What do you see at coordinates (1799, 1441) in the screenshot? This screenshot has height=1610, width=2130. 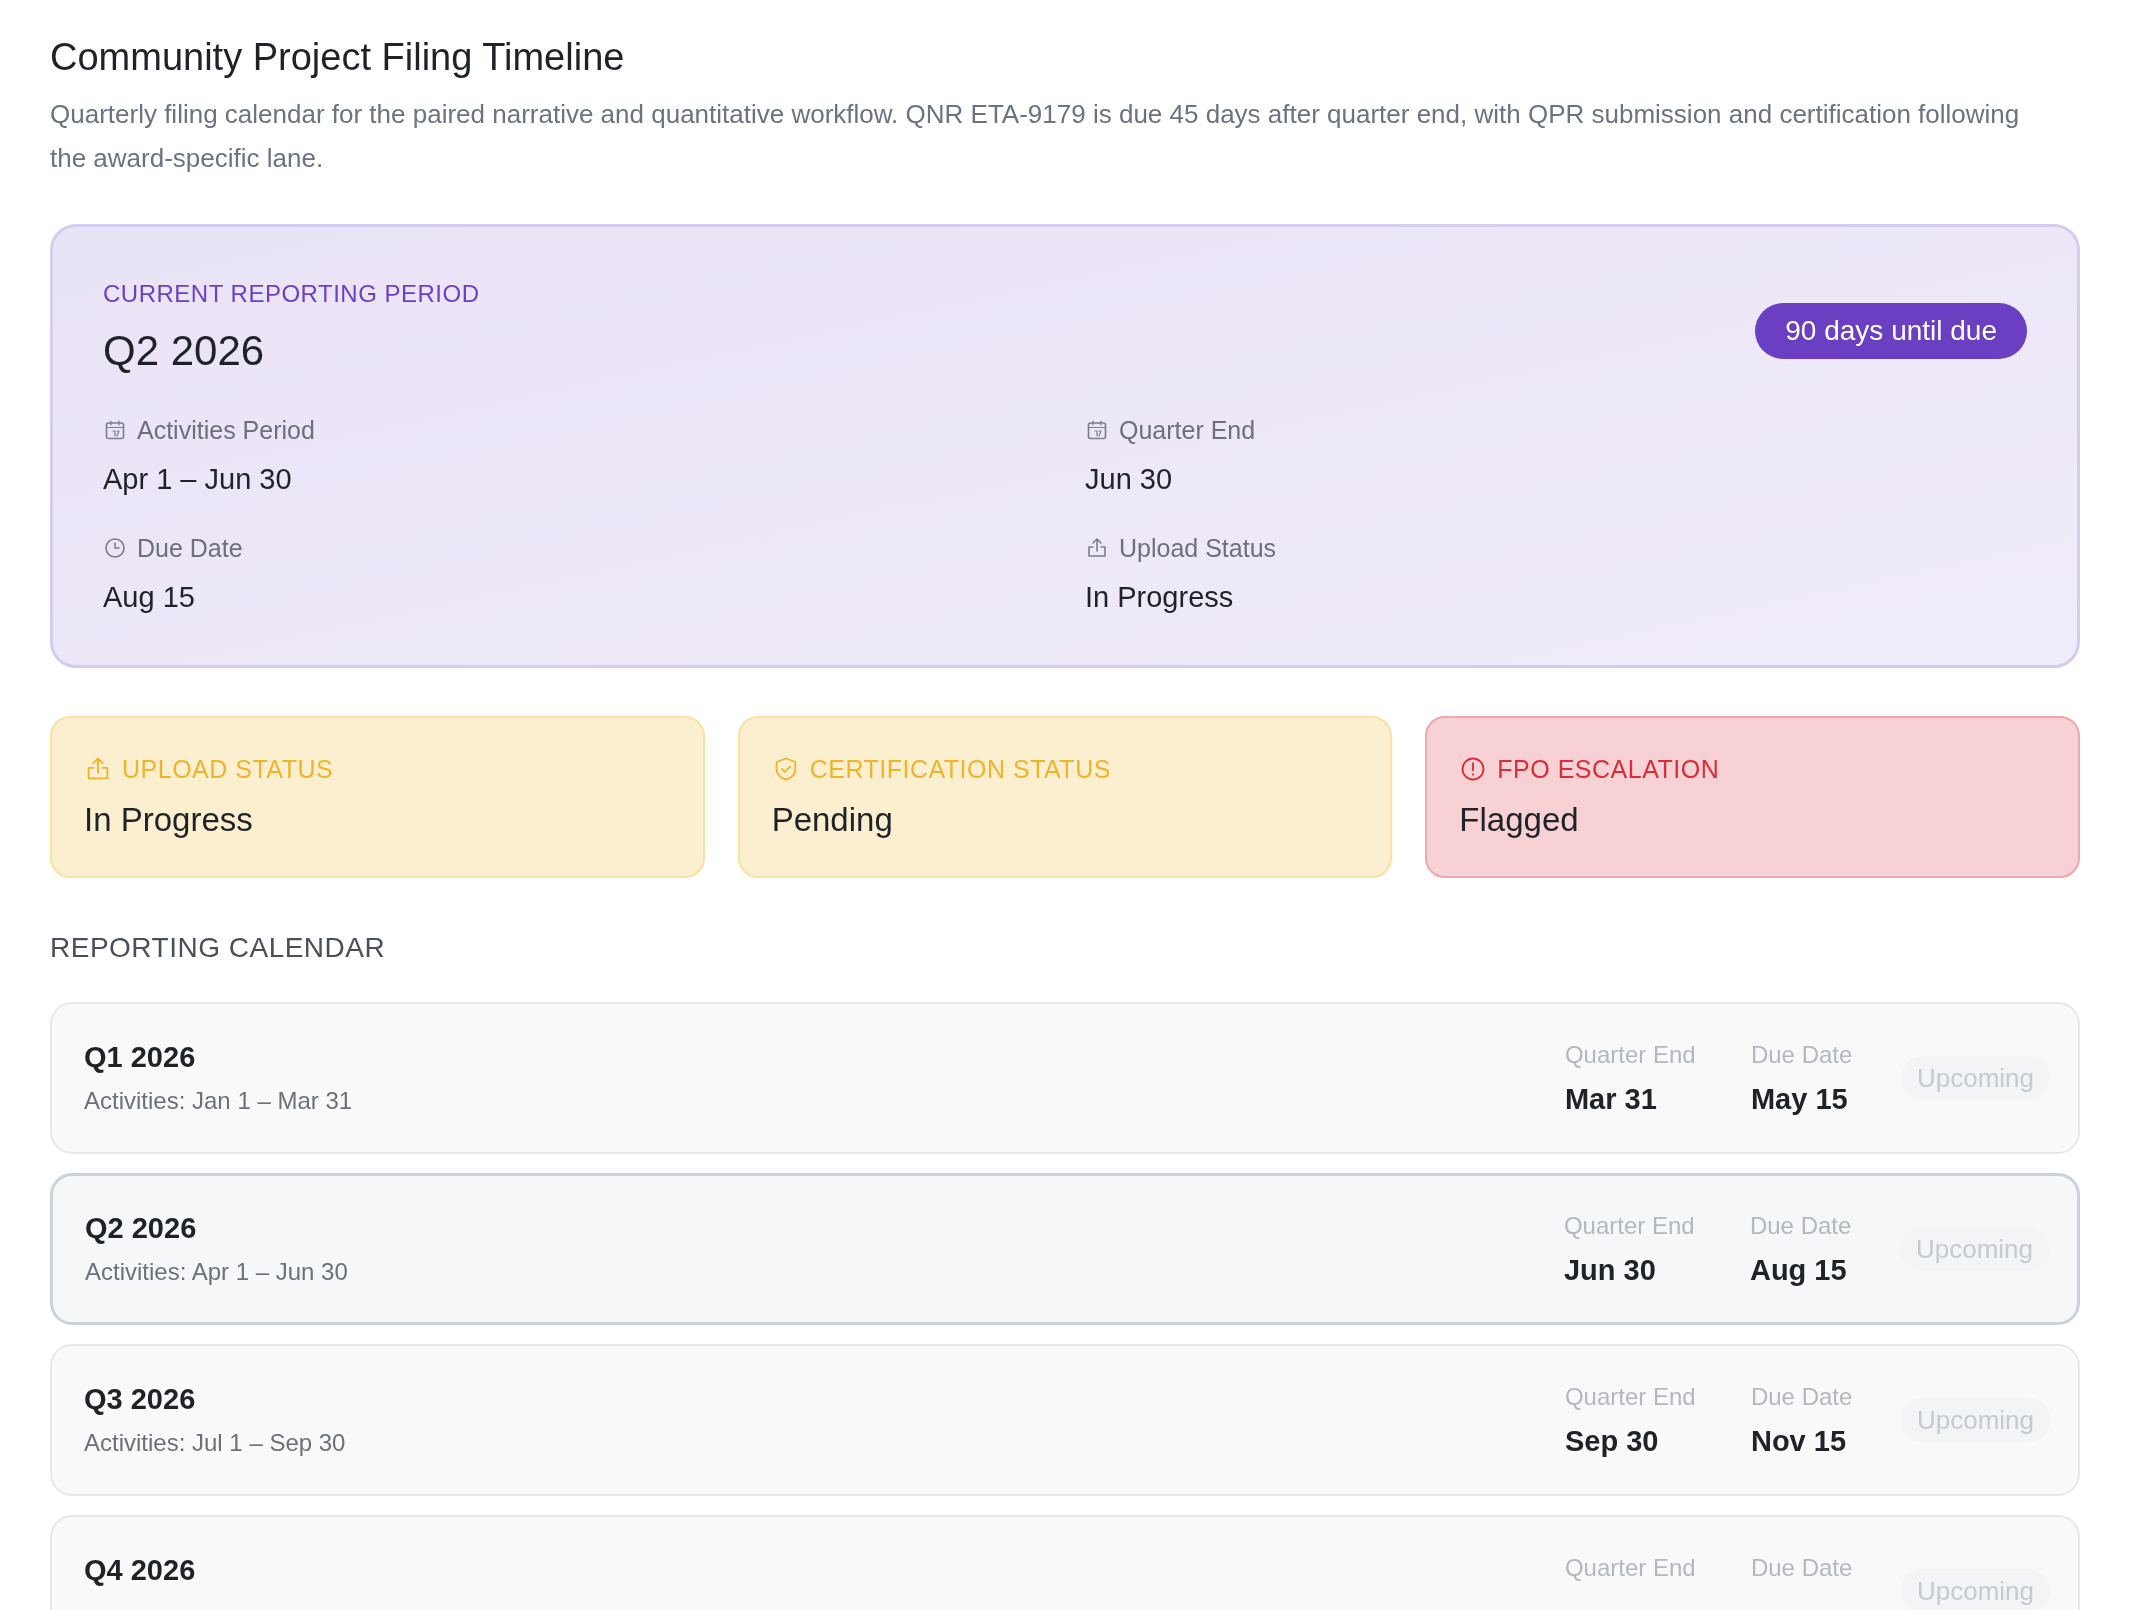 I see `due-date: Nov 15` at bounding box center [1799, 1441].